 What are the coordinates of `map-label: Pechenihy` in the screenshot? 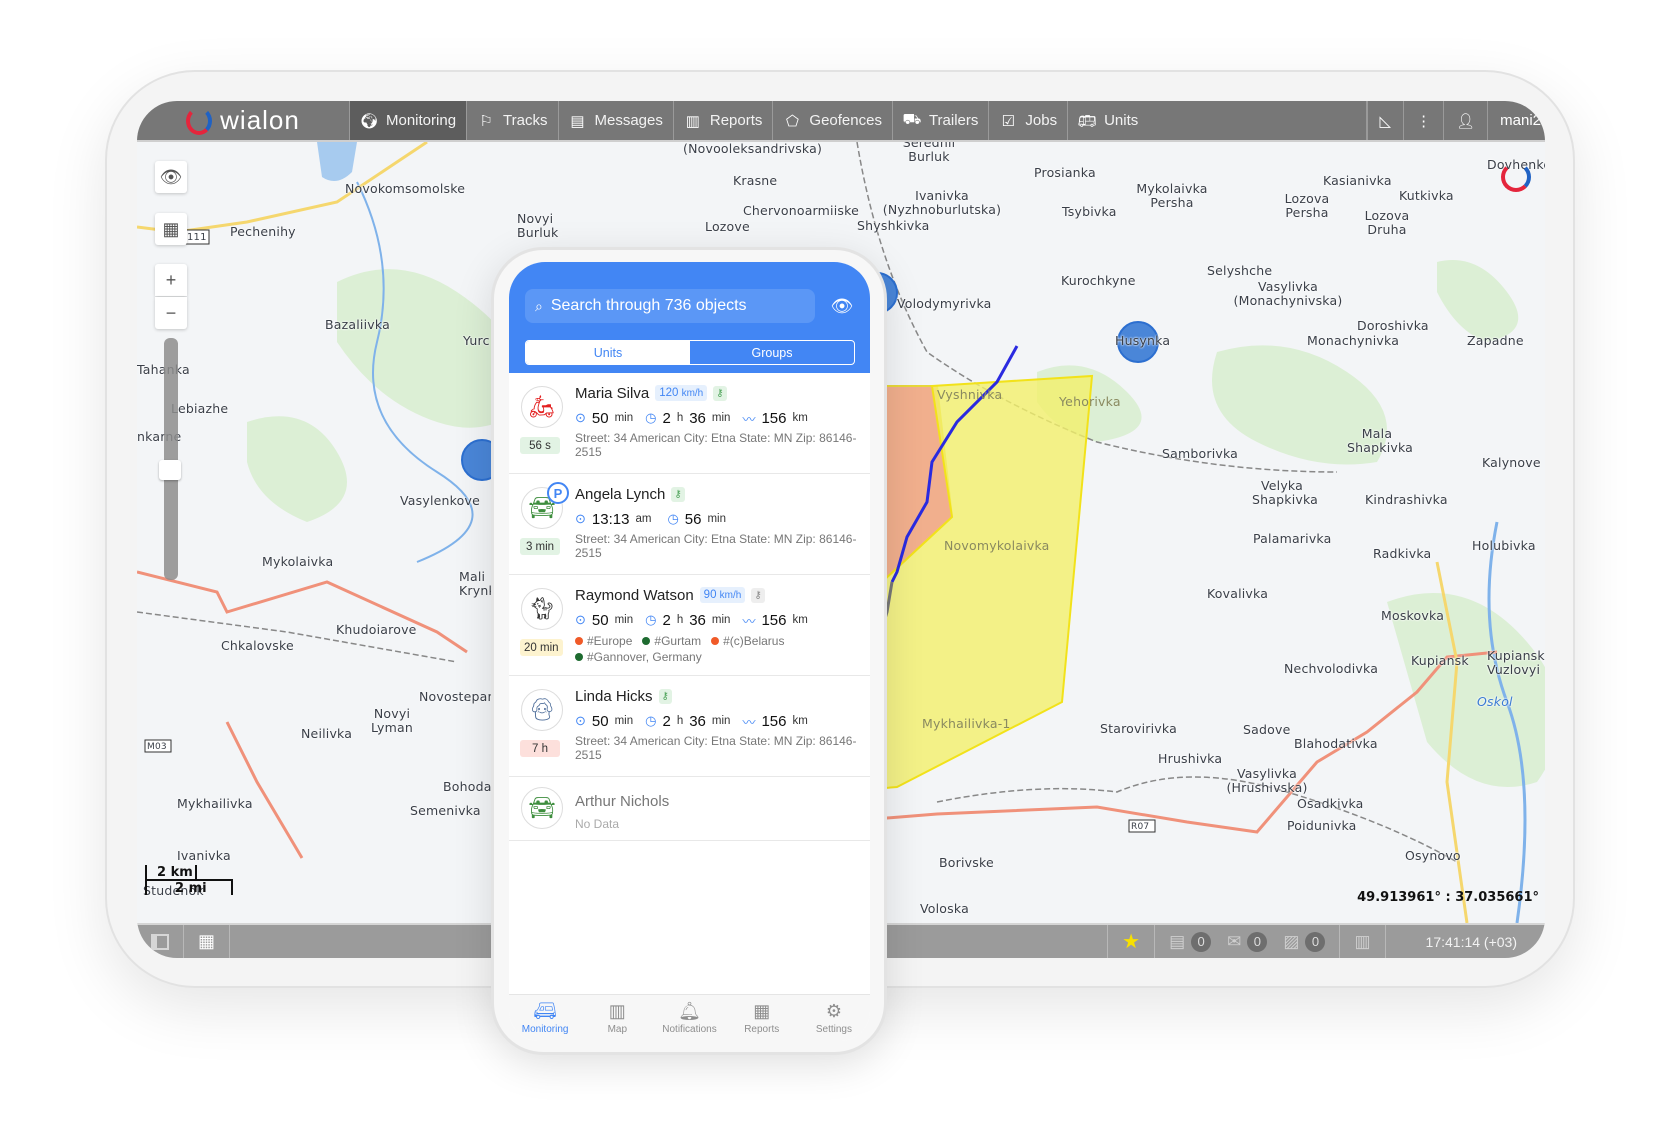 It's located at (263, 231).